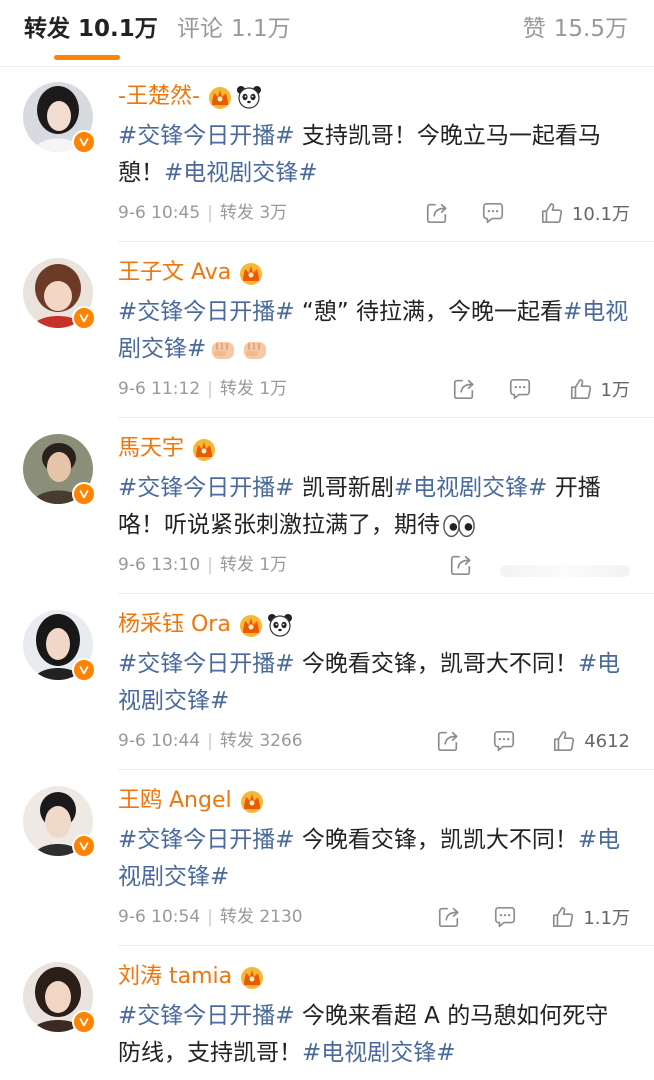 The image size is (654, 1080). What do you see at coordinates (327, 33) in the screenshot?
I see `comment-tabs-bar: 转发 10.1万 评论 1.1万 赞 15.5万` at bounding box center [327, 33].